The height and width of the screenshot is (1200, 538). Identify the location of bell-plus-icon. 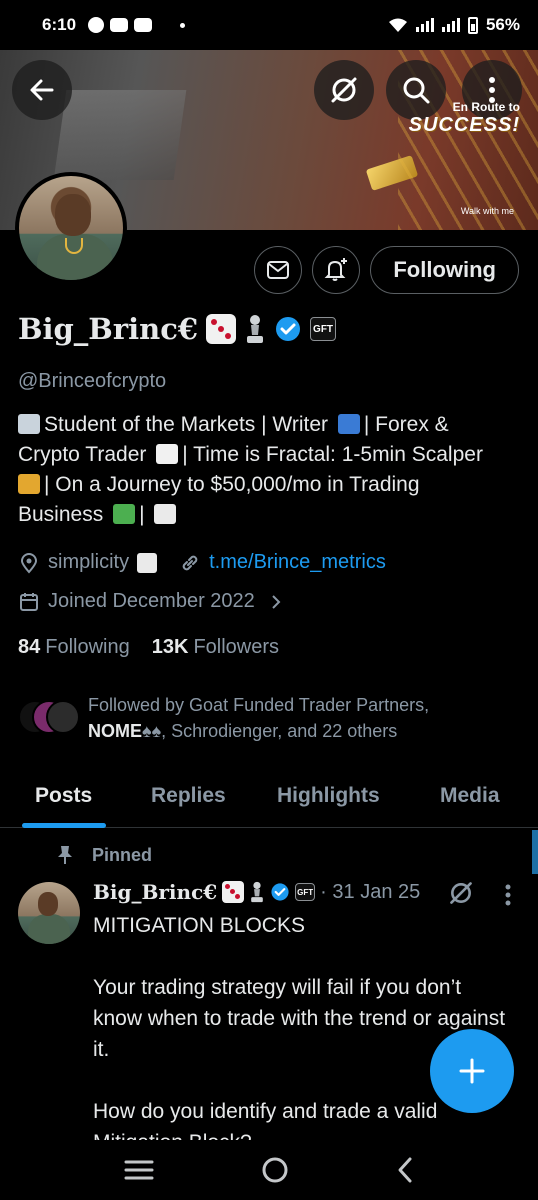
(336, 269).